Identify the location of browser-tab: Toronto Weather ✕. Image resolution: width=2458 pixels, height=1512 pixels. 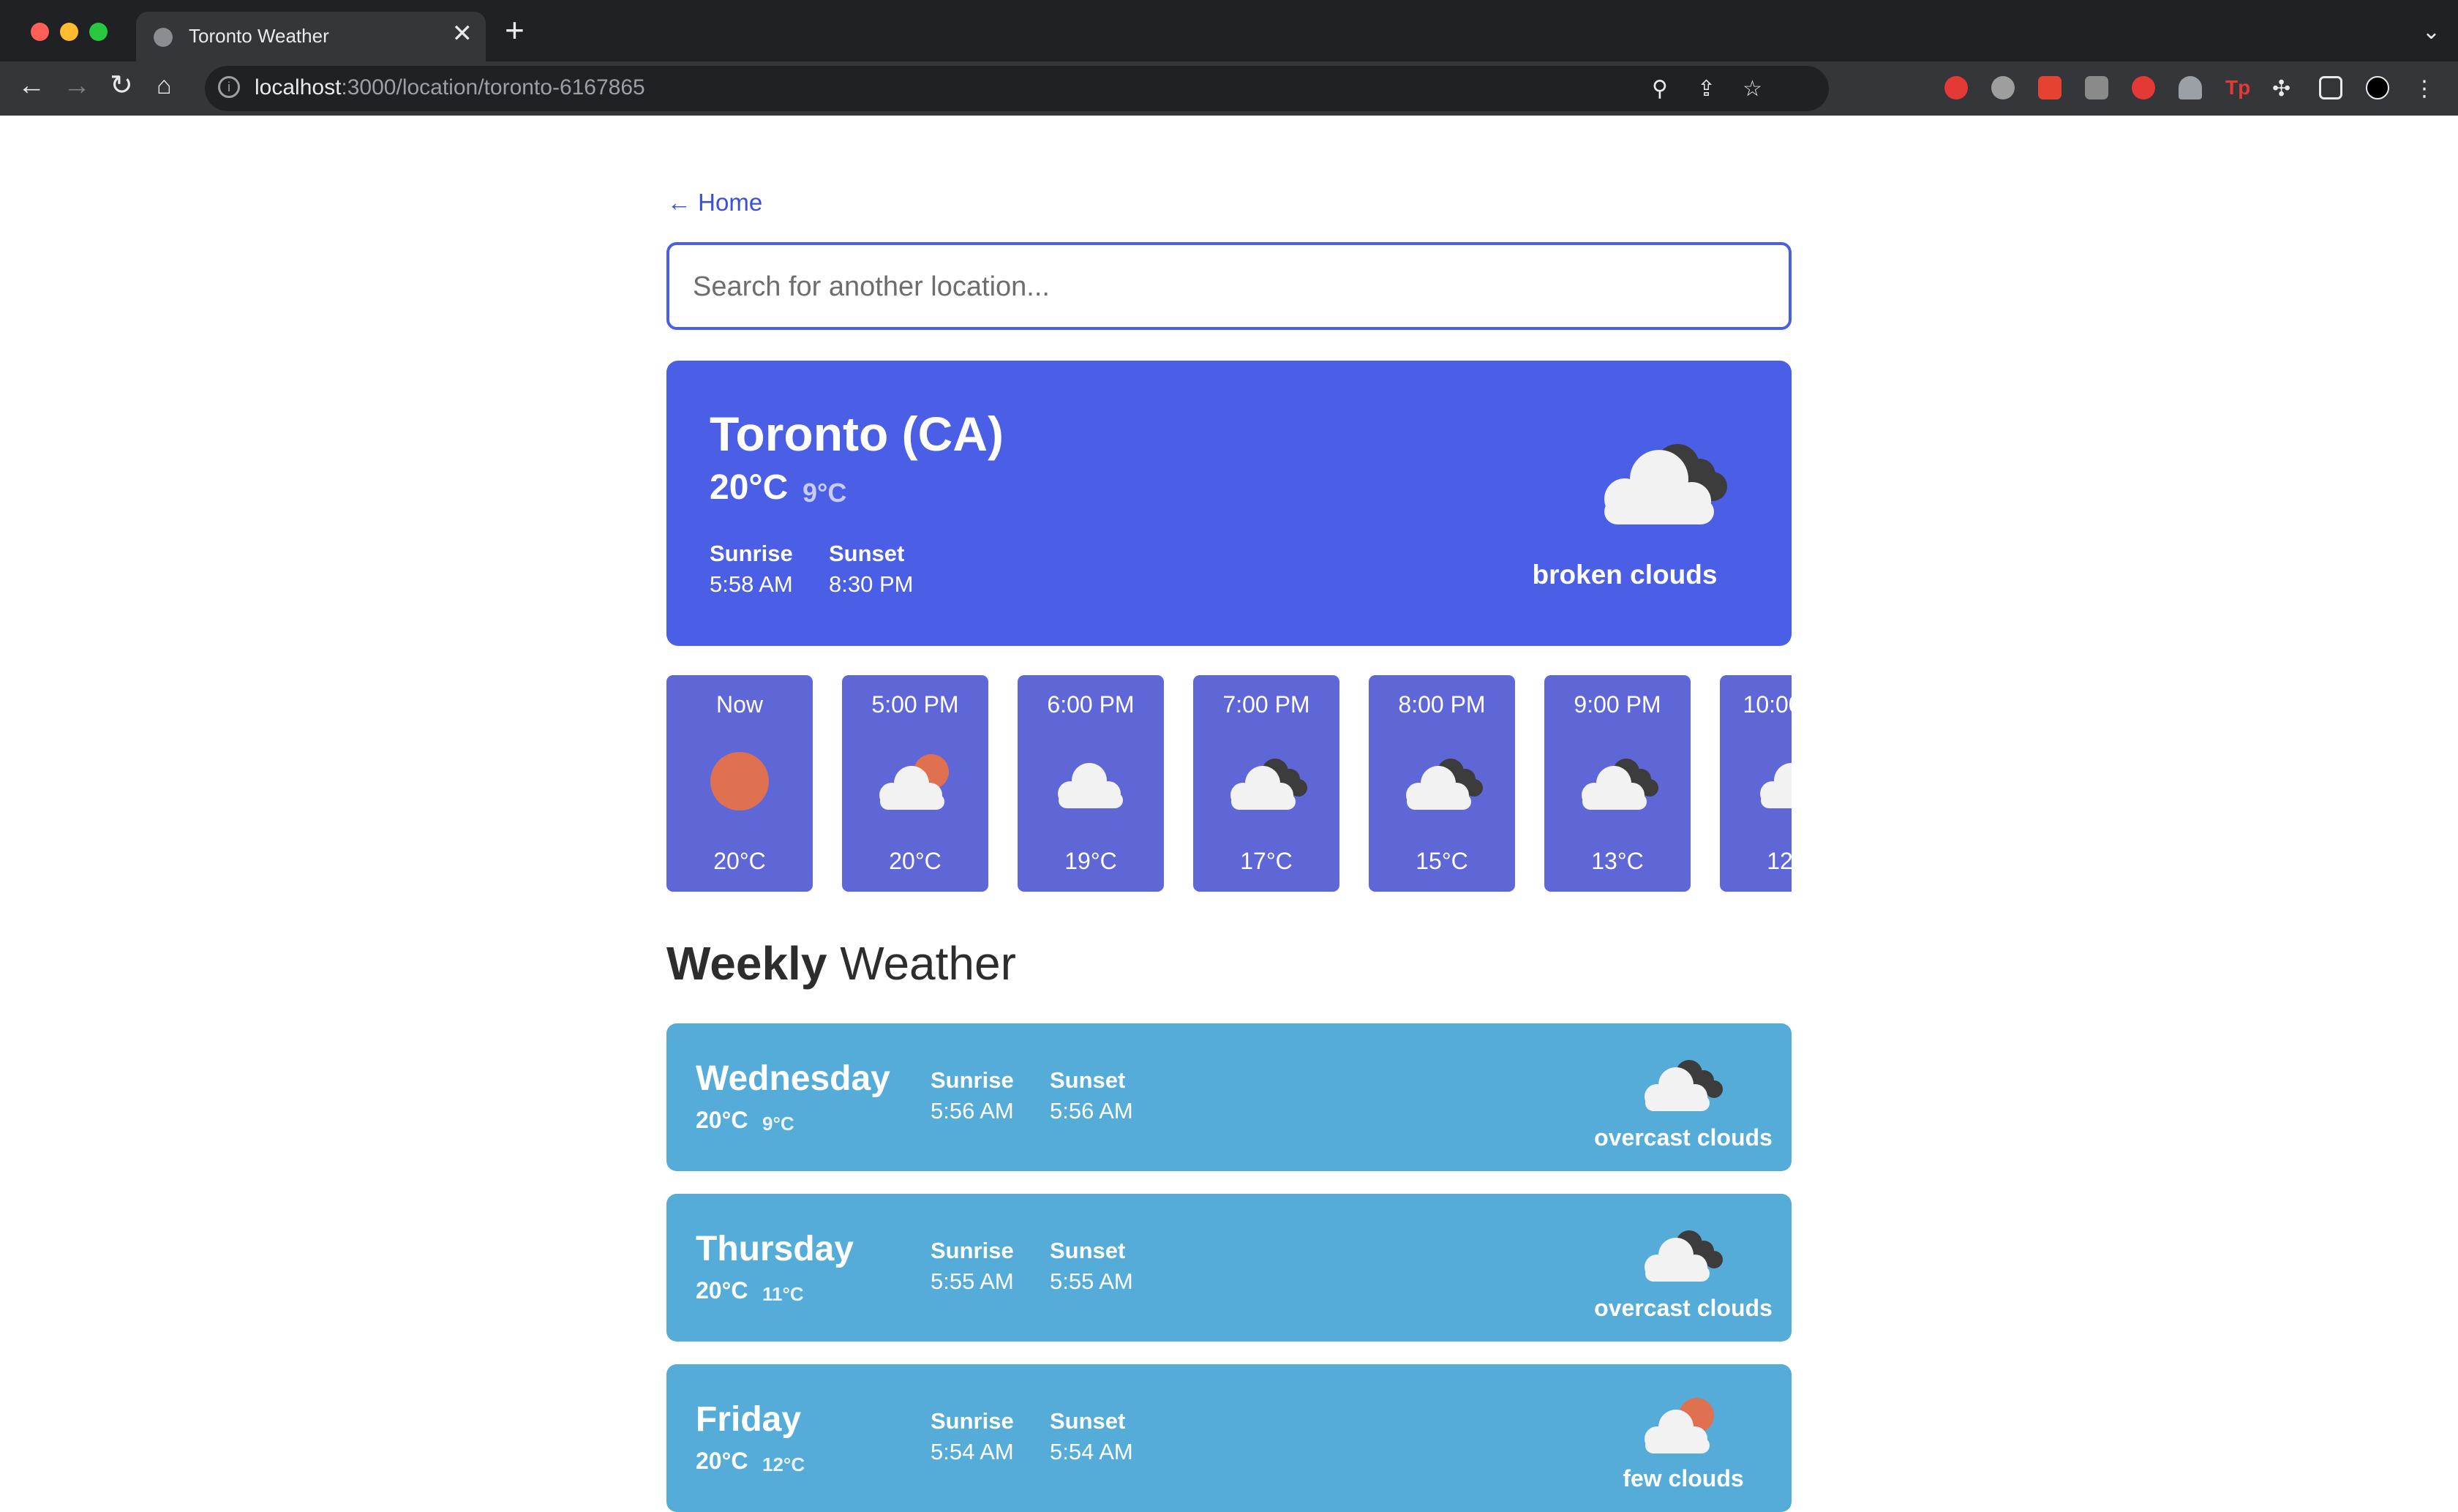
(311, 37).